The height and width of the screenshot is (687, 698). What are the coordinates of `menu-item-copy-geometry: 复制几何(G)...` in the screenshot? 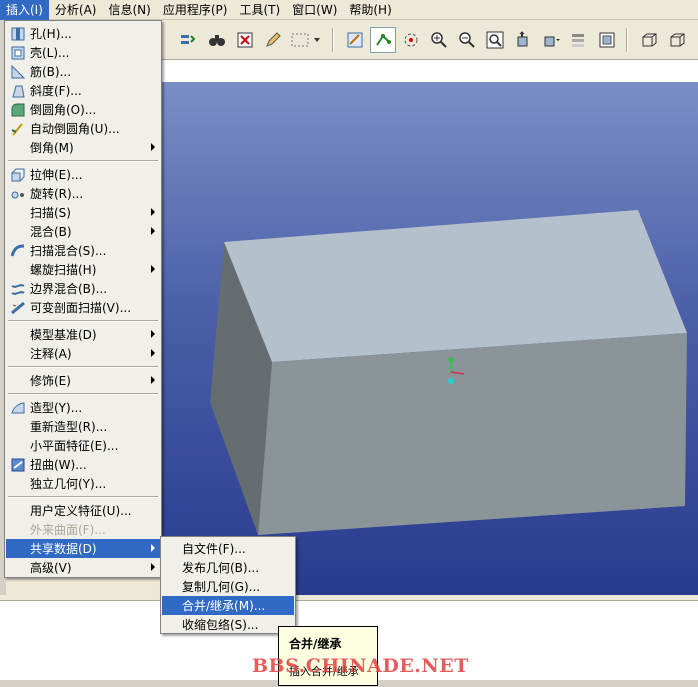 It's located at (228, 586).